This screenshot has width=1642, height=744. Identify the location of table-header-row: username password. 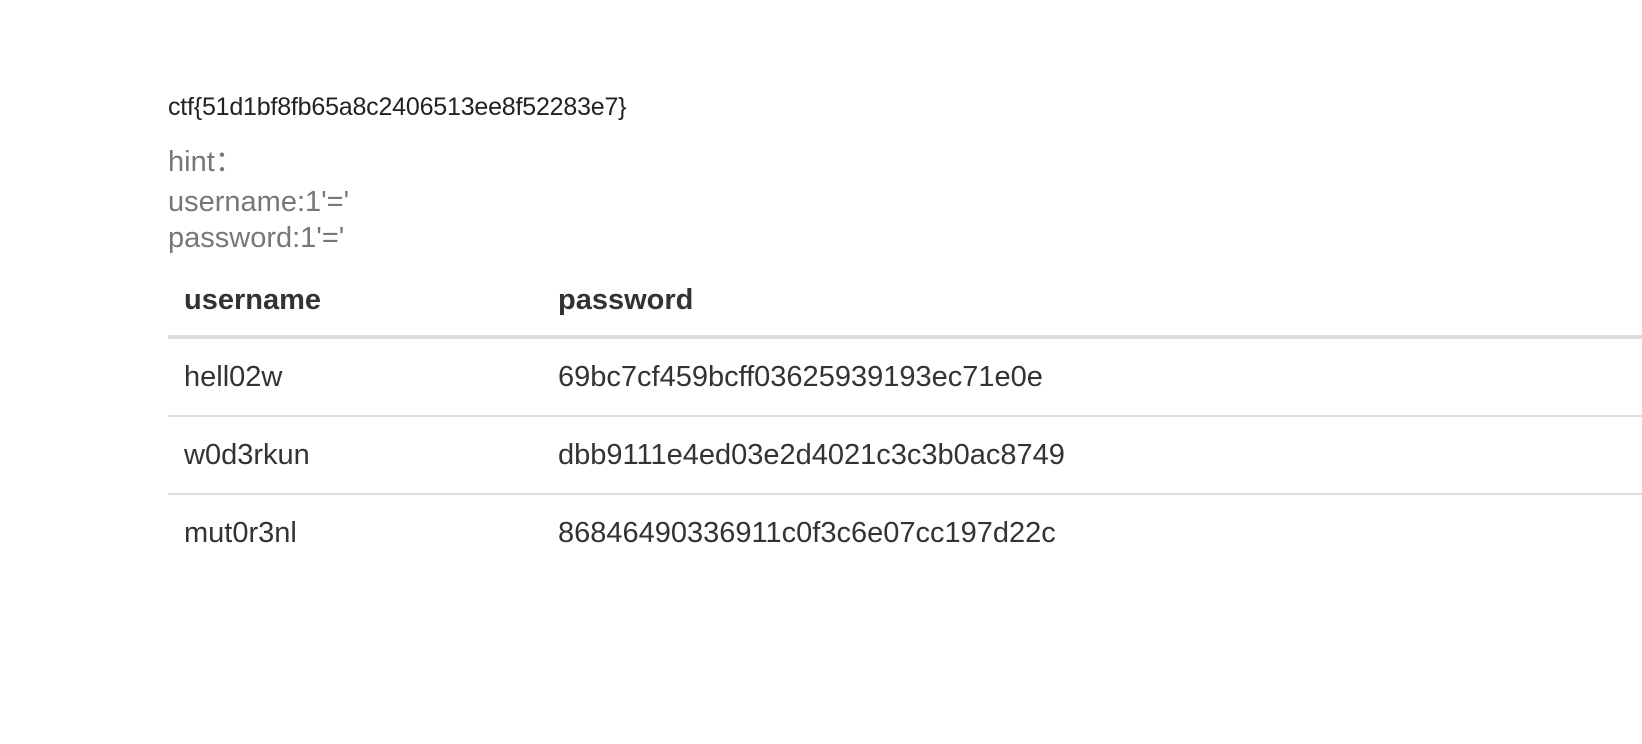
(905, 311).